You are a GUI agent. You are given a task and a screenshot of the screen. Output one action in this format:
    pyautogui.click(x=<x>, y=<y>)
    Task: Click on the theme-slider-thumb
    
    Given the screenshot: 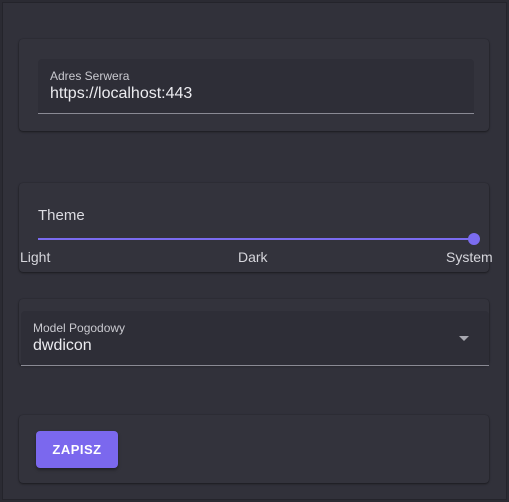 What is the action you would take?
    pyautogui.click(x=474, y=239)
    